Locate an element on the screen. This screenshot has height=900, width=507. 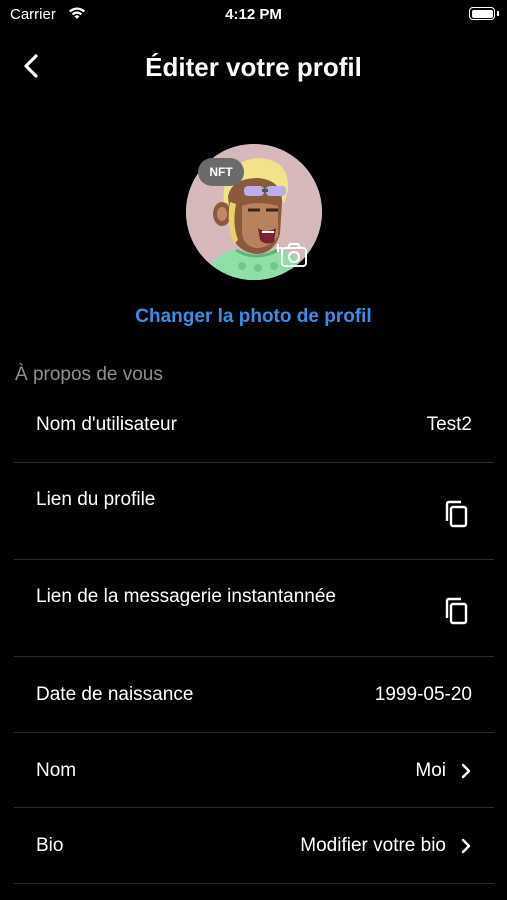
bio-value: Modifier votre bio is located at coordinates (373, 845).